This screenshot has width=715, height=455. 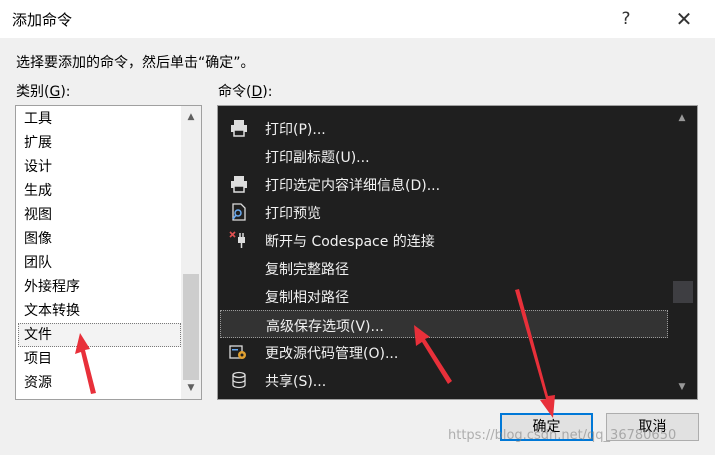 I want to click on command-item: 复制完整路径, so click(x=444, y=268).